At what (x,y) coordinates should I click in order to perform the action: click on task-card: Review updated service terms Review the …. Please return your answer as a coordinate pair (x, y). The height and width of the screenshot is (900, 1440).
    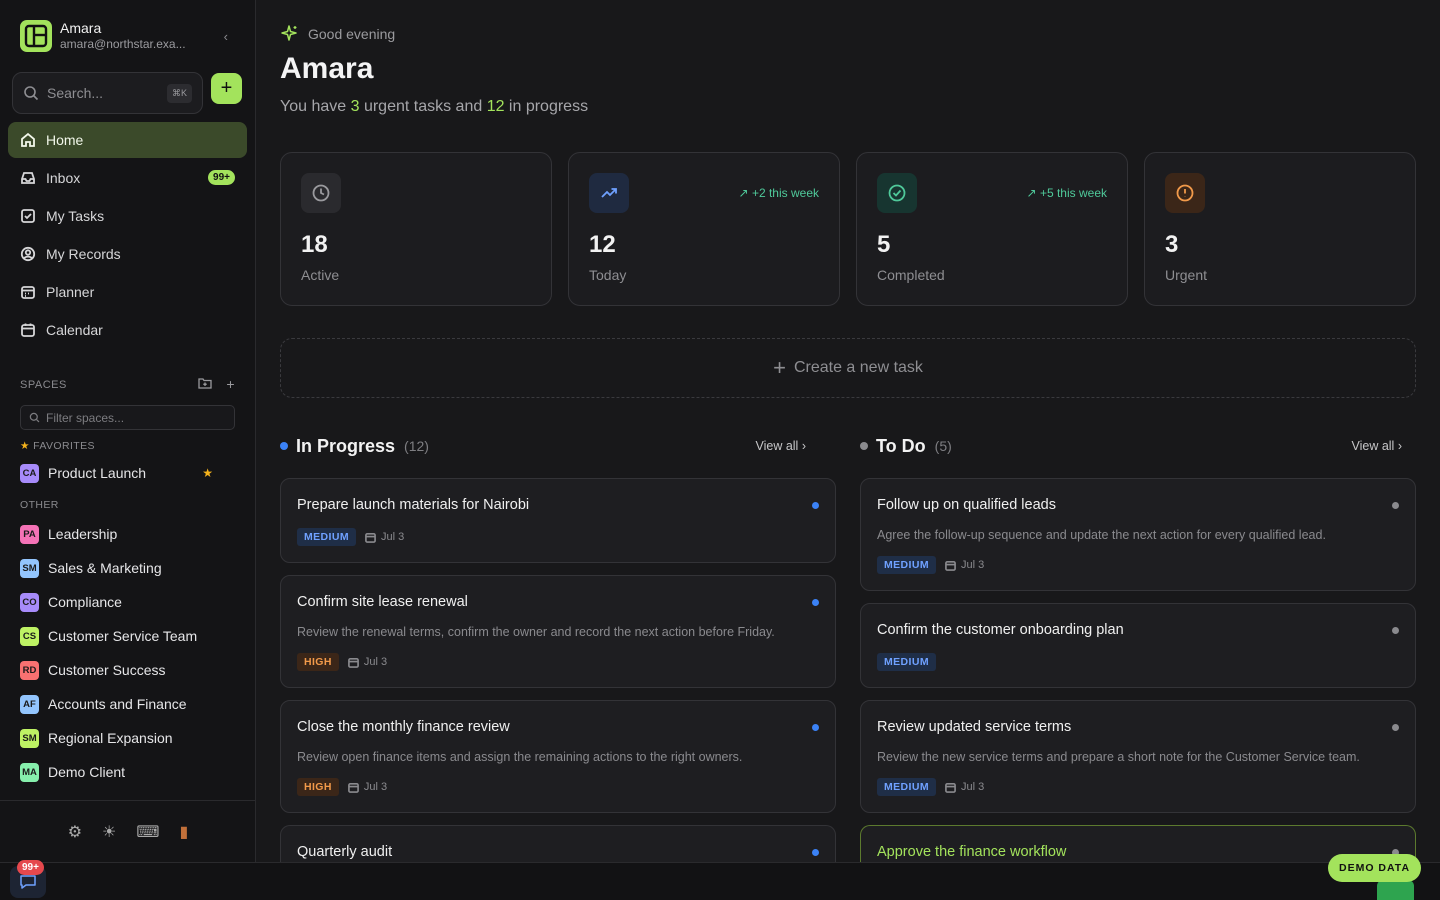
    Looking at the image, I should click on (1138, 756).